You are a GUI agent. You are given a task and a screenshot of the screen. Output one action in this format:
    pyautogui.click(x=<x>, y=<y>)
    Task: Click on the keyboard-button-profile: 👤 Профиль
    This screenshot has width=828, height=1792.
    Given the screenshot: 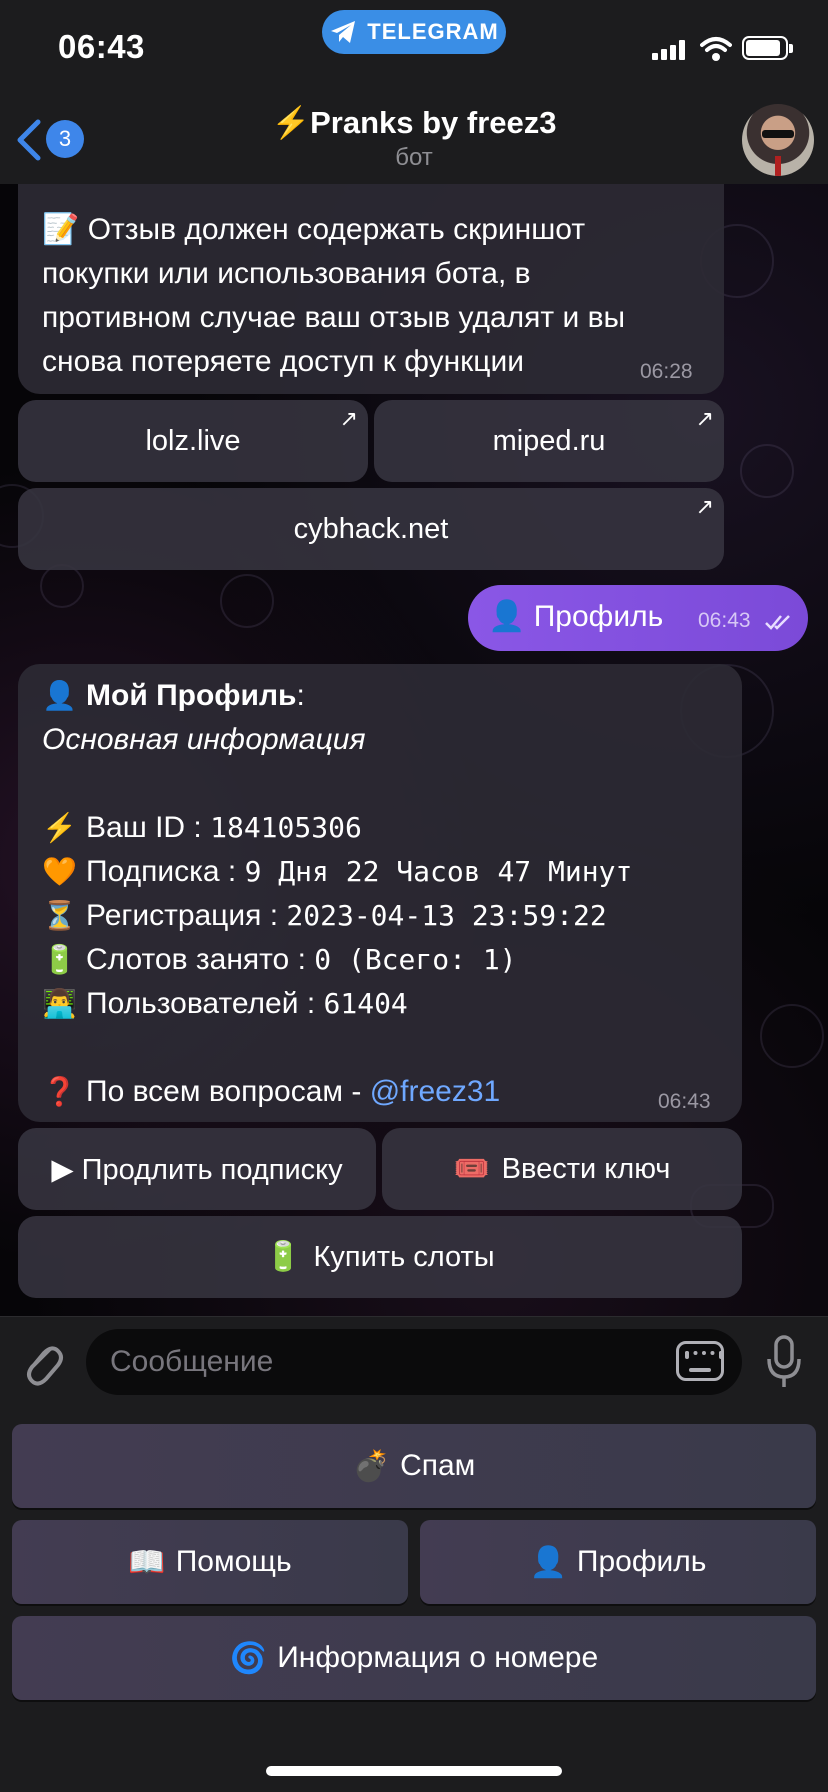 What is the action you would take?
    pyautogui.click(x=618, y=1562)
    